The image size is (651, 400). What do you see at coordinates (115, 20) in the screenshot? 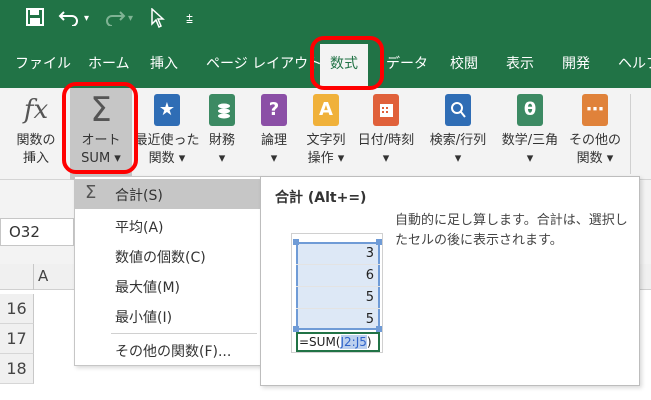
I see `redo-icon` at bounding box center [115, 20].